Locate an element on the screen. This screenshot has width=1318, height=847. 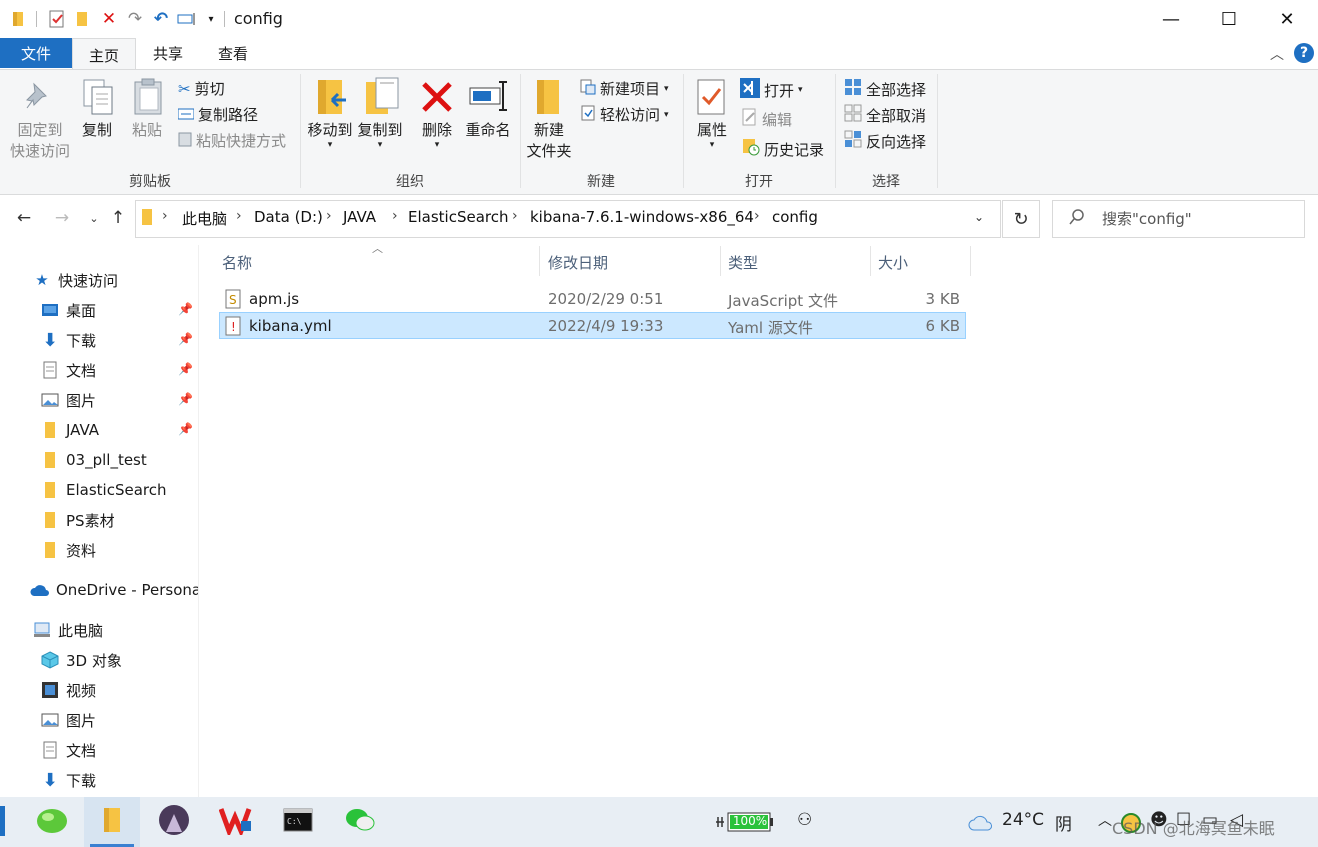
collapse-ribbon-icon: ︿ is located at coordinates (1277, 54).